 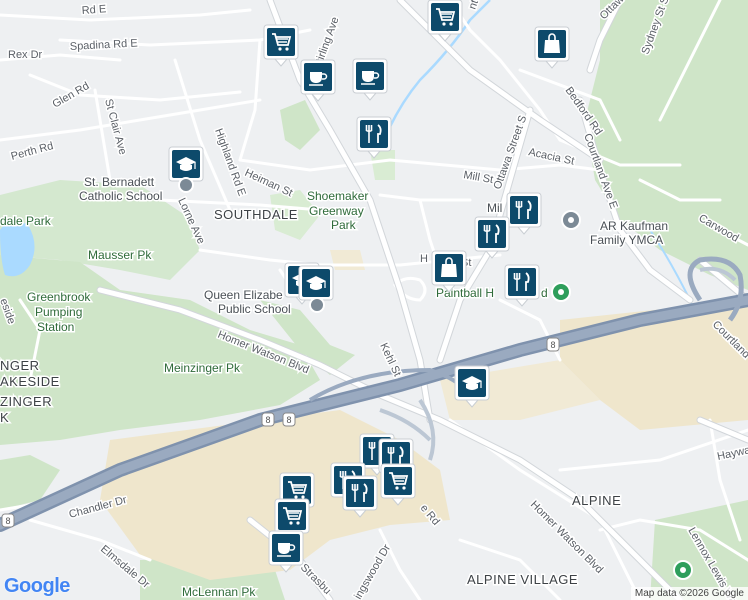 I want to click on area-label: ZINGER, so click(x=26, y=401).